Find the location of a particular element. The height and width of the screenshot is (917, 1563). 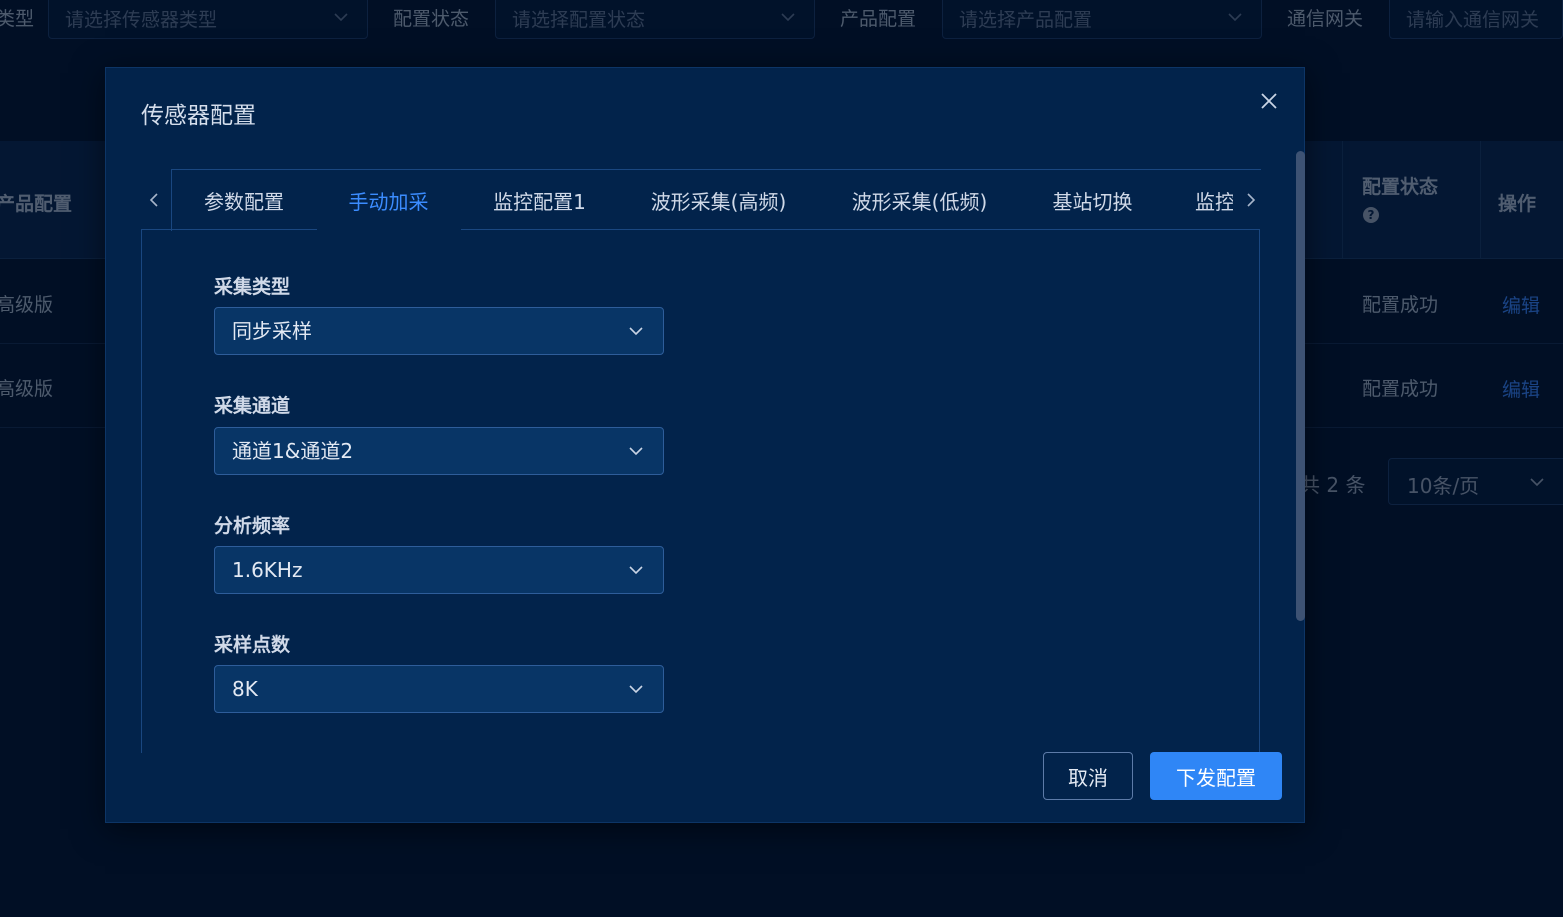

submit-config-button: 下发配置 is located at coordinates (1216, 776).